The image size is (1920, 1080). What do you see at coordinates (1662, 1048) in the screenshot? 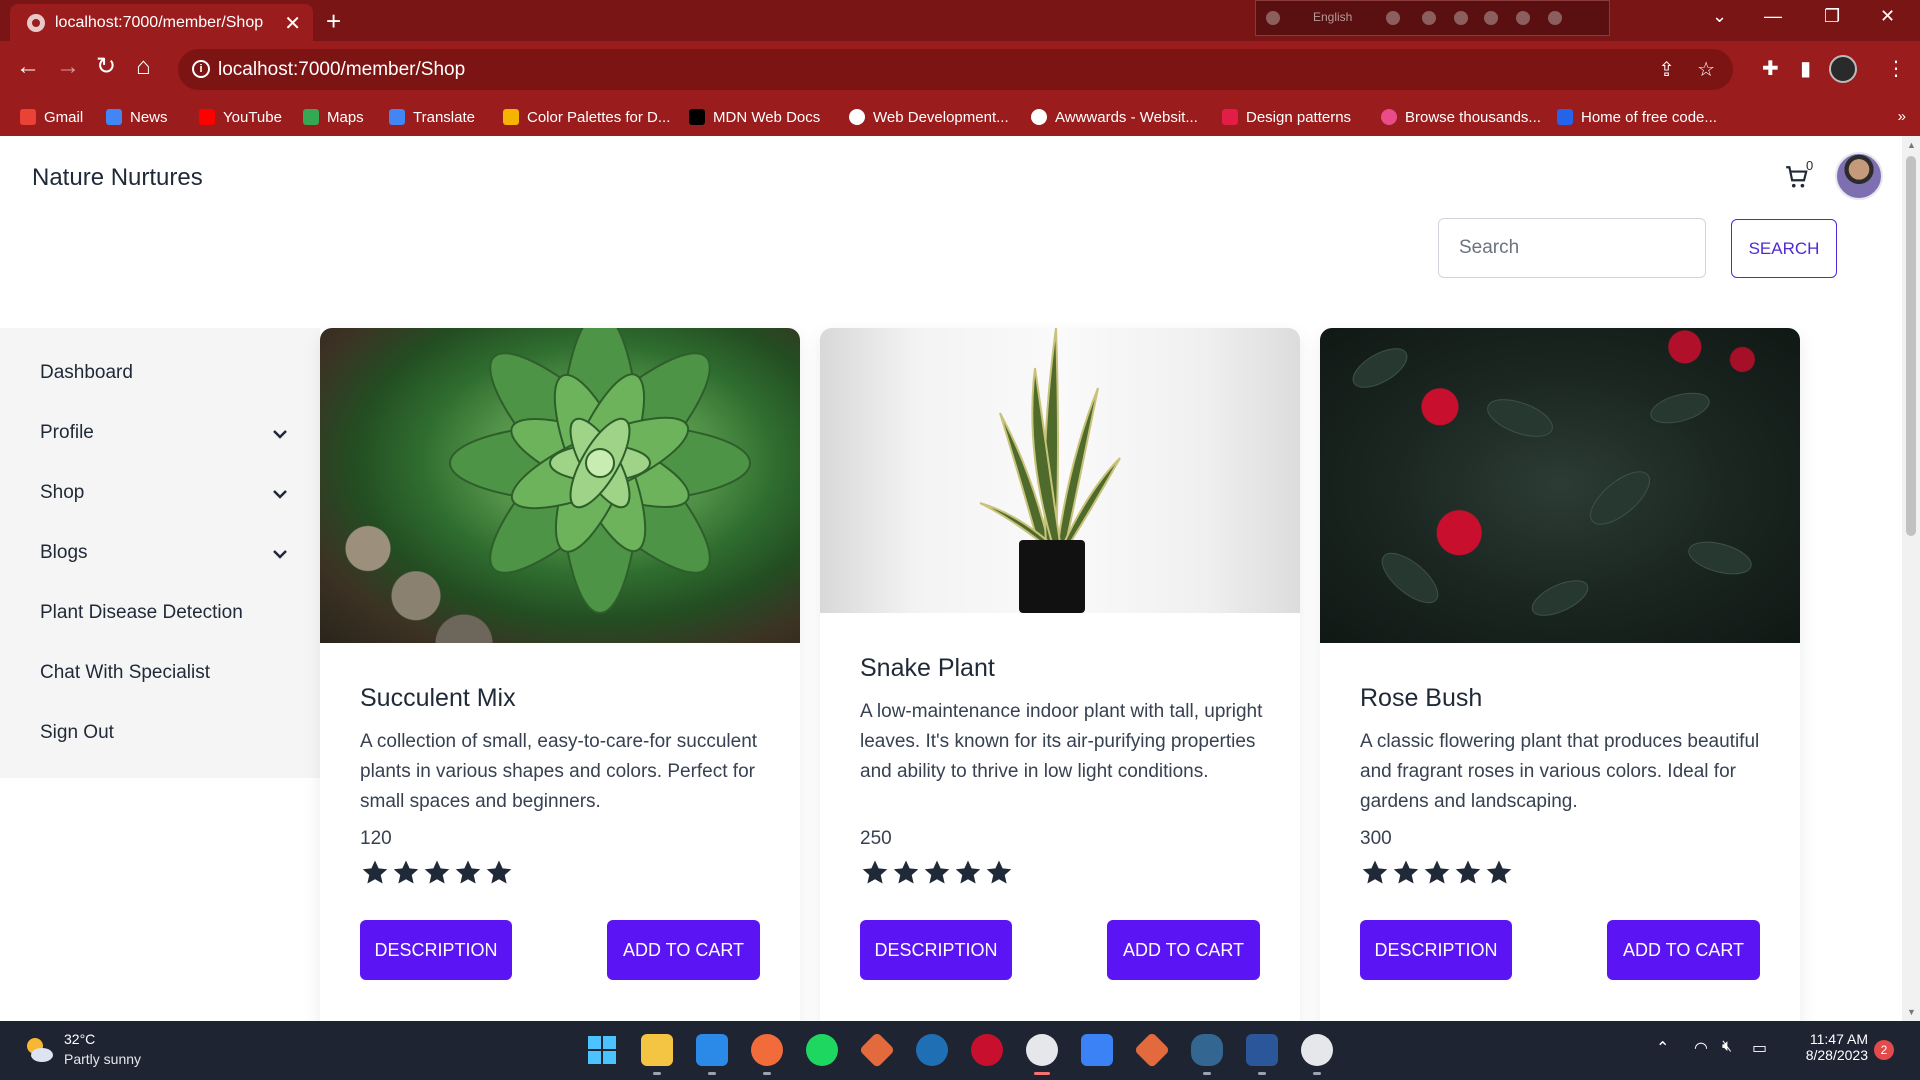
I see `tray-chevron-up-icon: ⌃` at bounding box center [1662, 1048].